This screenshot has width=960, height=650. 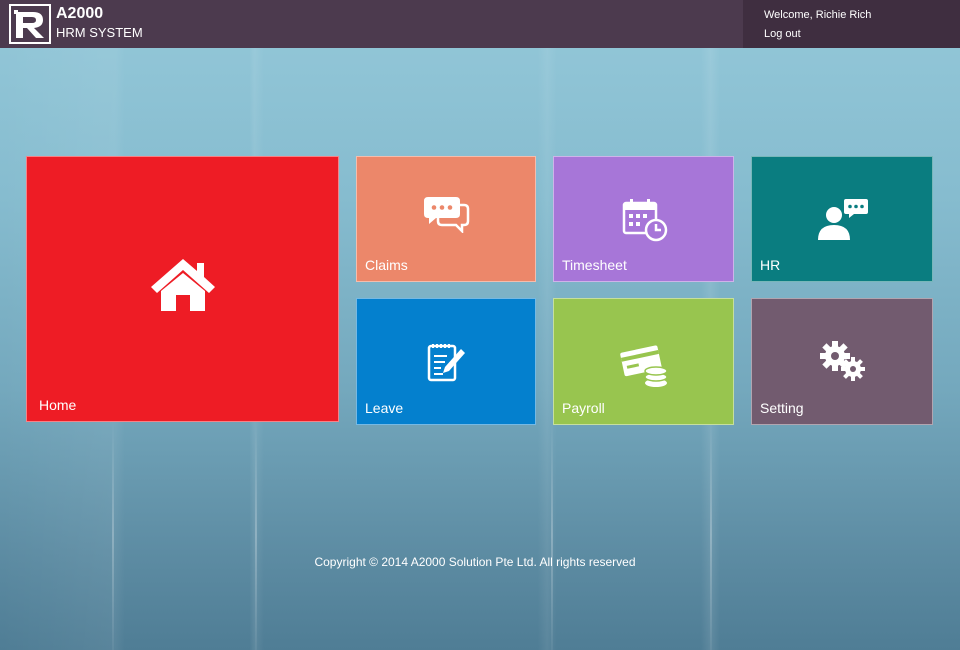 I want to click on tile-label: HR, so click(x=770, y=265).